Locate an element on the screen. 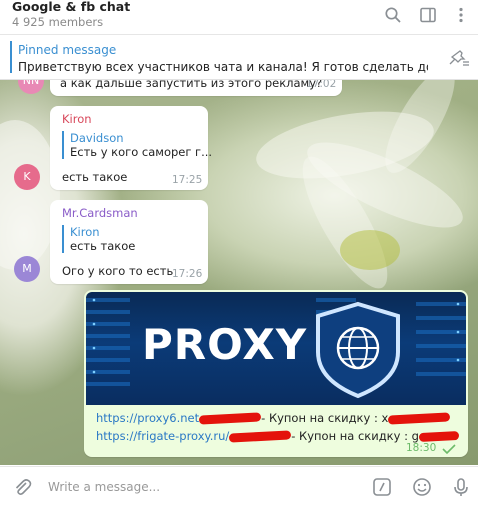 Image resolution: width=491 pixels, height=506 pixels. frigate-proxy-link: https://frigate-proxy.ru/ is located at coordinates (162, 436).